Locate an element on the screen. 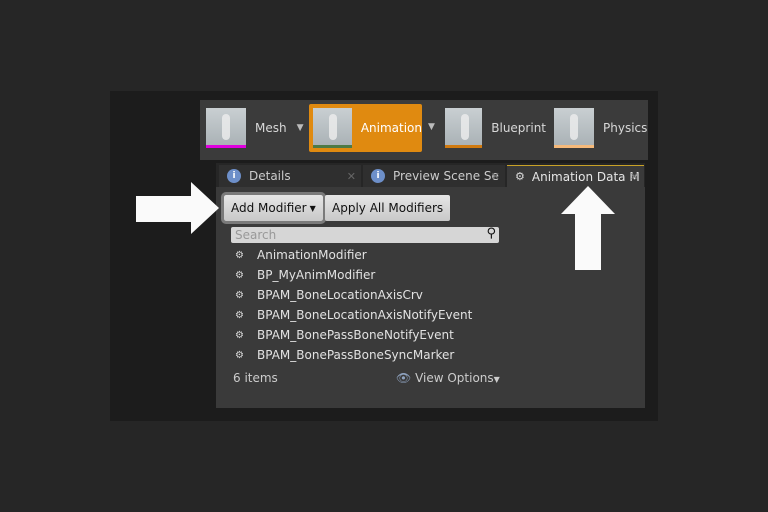 This screenshot has width=768, height=512. list-item: ⚙ AnimationModifier is located at coordinates (301, 255).